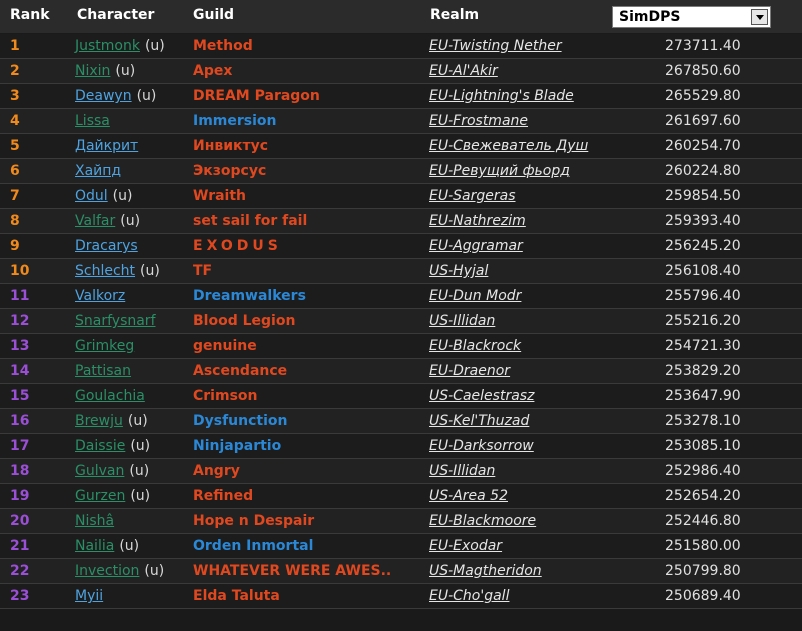 This screenshot has width=802, height=631. What do you see at coordinates (481, 396) in the screenshot?
I see `realm-link: US-Caelestrasz` at bounding box center [481, 396].